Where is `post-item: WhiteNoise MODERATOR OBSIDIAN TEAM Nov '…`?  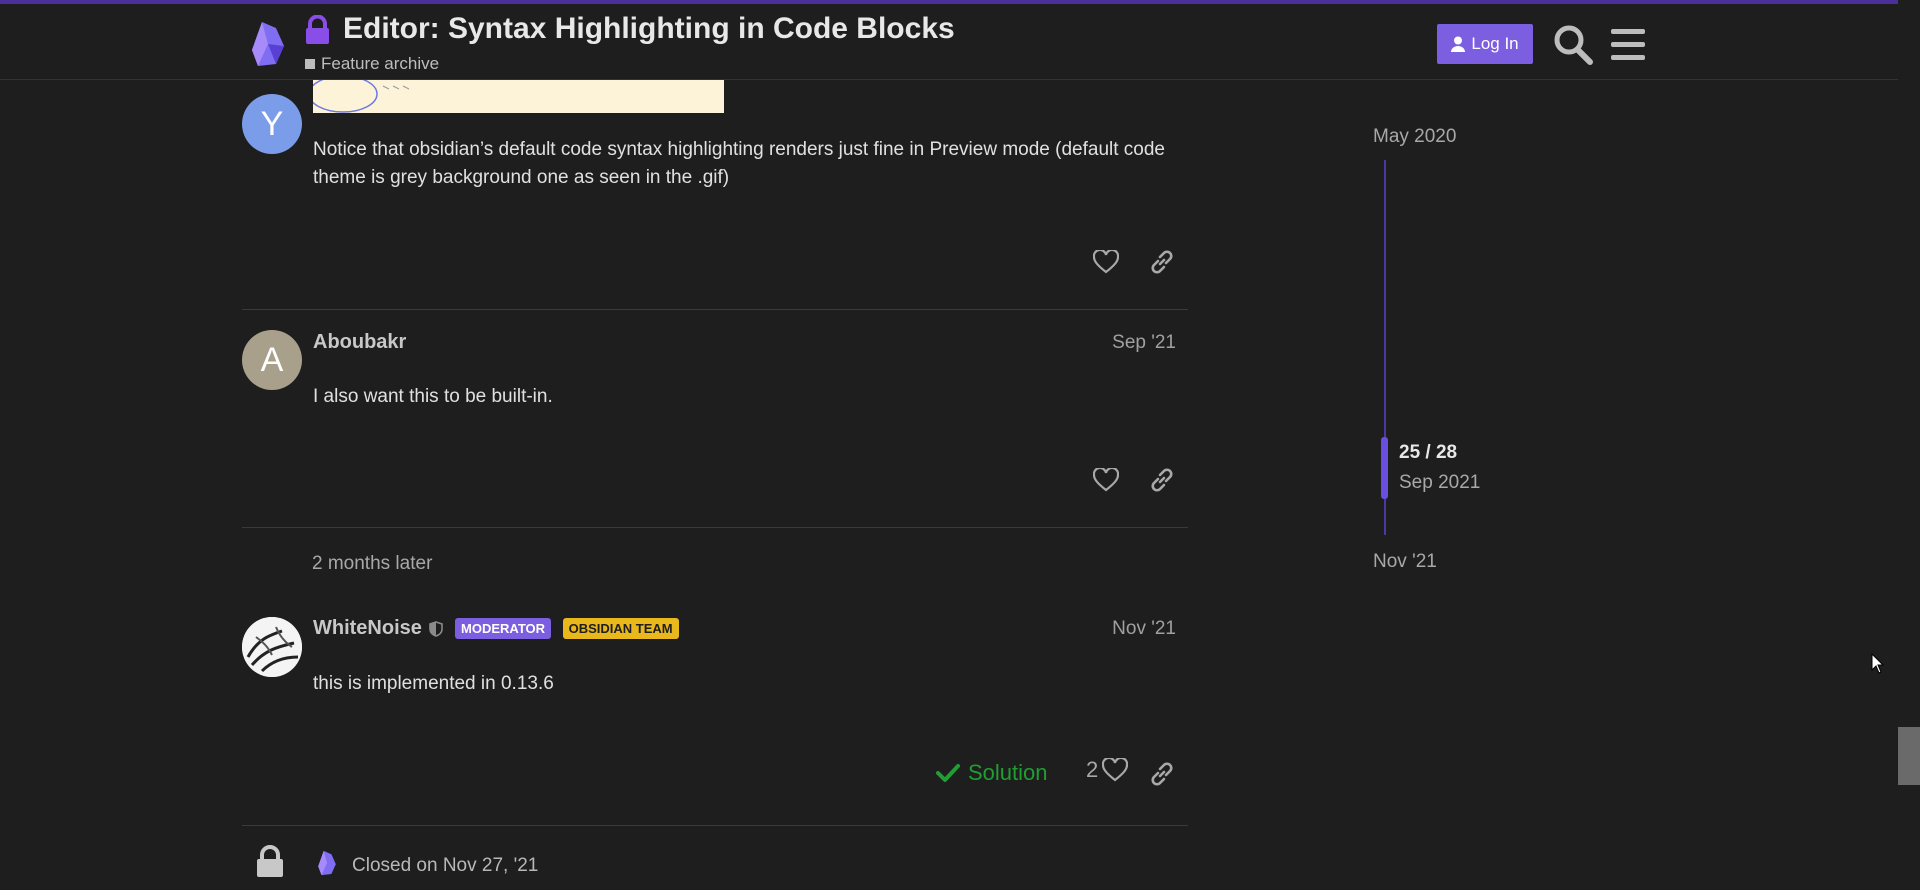
post-item: WhiteNoise MODERATOR OBSIDIAN TEAM Nov '… is located at coordinates (715, 720).